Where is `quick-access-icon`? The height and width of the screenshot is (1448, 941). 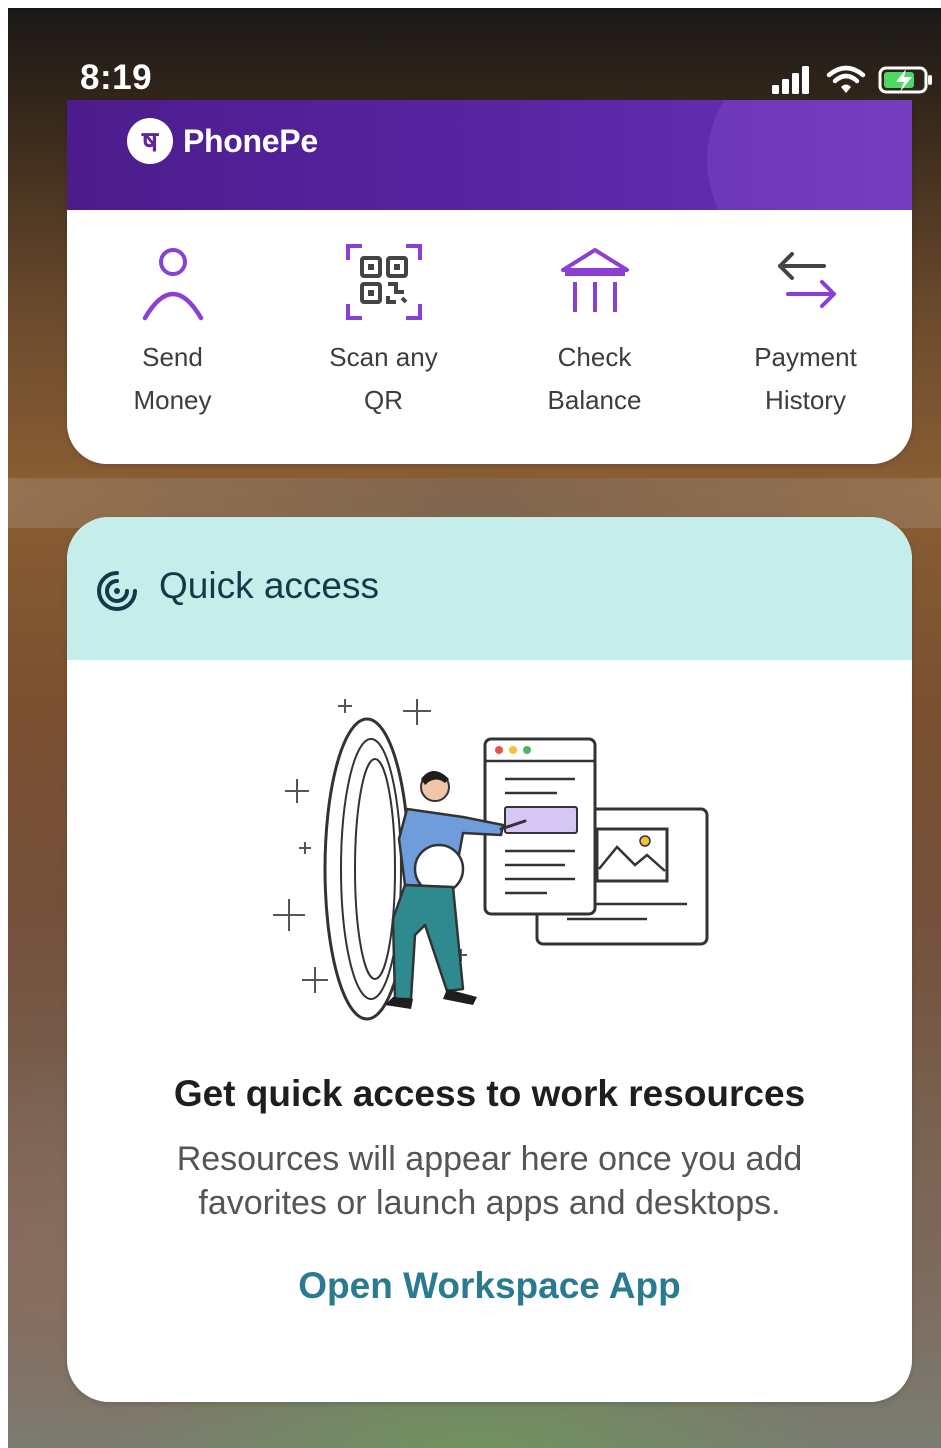 quick-access-icon is located at coordinates (117, 591).